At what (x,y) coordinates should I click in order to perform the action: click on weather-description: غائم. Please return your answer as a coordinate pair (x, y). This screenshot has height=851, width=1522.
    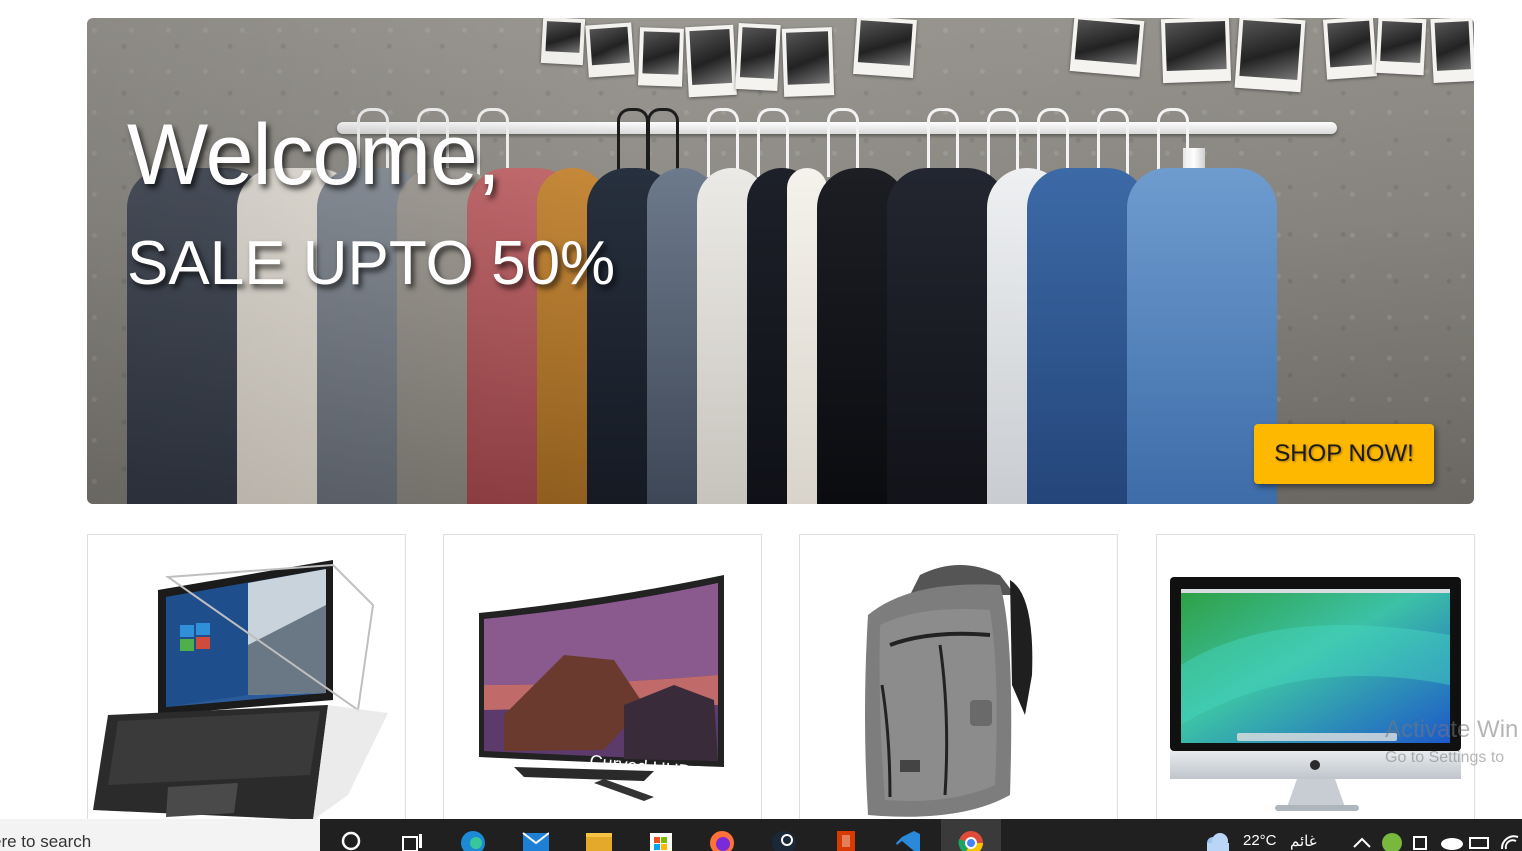
    Looking at the image, I should click on (1303, 841).